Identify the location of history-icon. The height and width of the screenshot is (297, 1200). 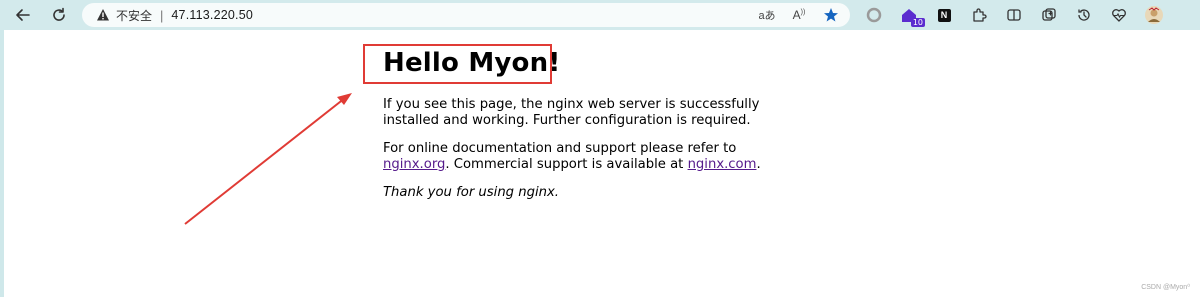
(1084, 15).